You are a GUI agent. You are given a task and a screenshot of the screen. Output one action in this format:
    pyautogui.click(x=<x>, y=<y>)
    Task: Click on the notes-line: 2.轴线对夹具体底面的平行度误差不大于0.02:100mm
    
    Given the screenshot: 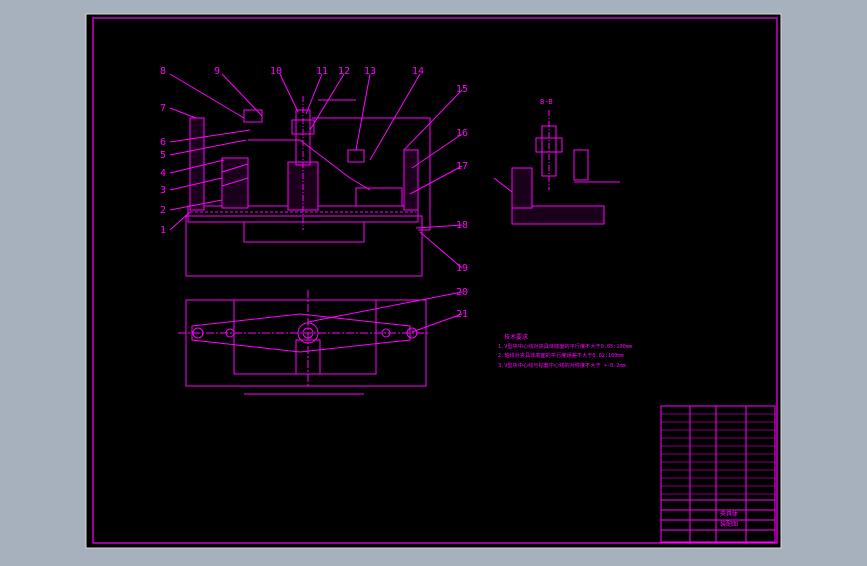 What is the action you would take?
    pyautogui.click(x=561, y=355)
    